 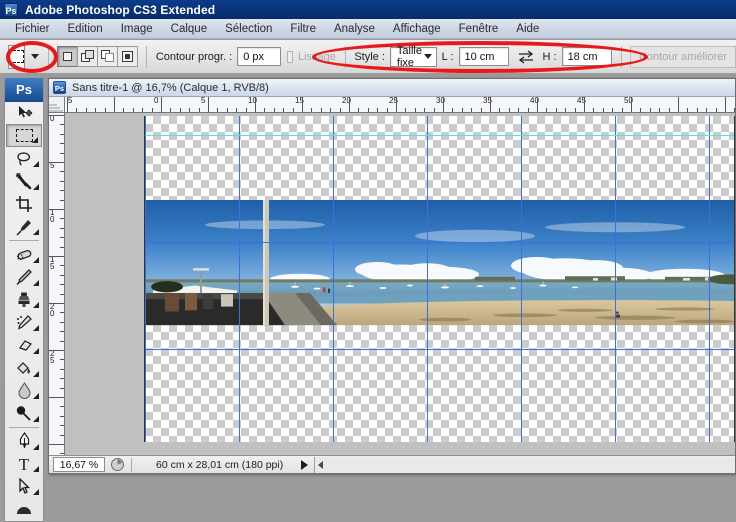 What do you see at coordinates (303, 29) in the screenshot?
I see `menu-filtre: Filtre` at bounding box center [303, 29].